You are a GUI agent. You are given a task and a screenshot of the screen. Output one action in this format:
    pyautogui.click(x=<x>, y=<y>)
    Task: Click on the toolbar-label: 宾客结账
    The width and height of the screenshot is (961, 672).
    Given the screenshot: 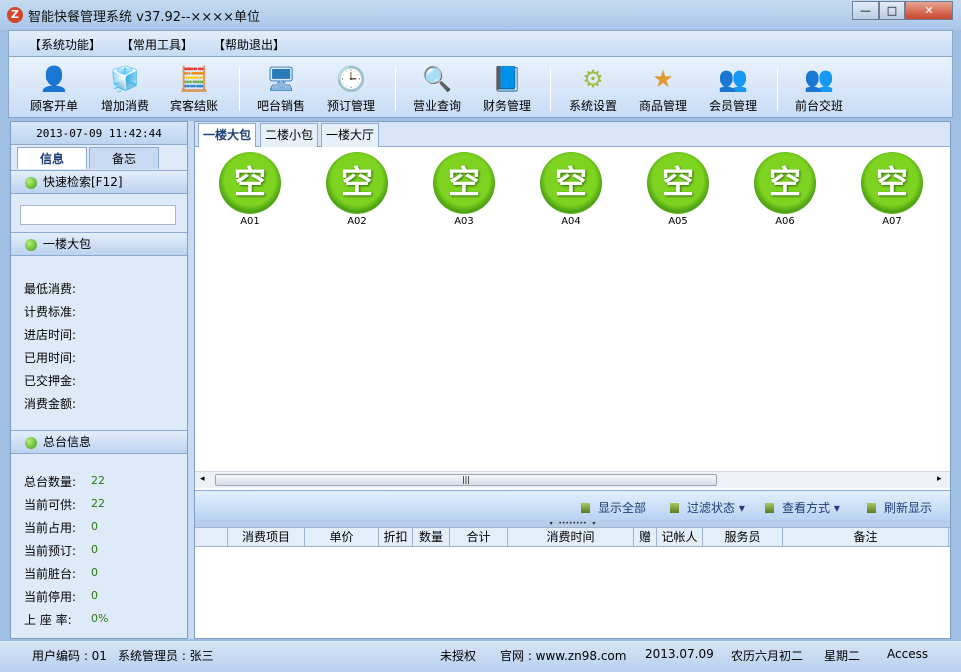 What is the action you would take?
    pyautogui.click(x=193, y=106)
    